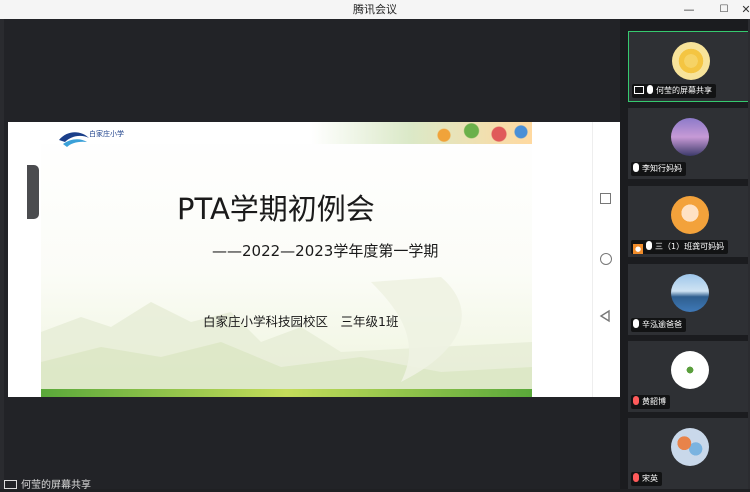 This screenshot has height=492, width=750. What do you see at coordinates (646, 479) in the screenshot?
I see `participant-label: 宋英` at bounding box center [646, 479].